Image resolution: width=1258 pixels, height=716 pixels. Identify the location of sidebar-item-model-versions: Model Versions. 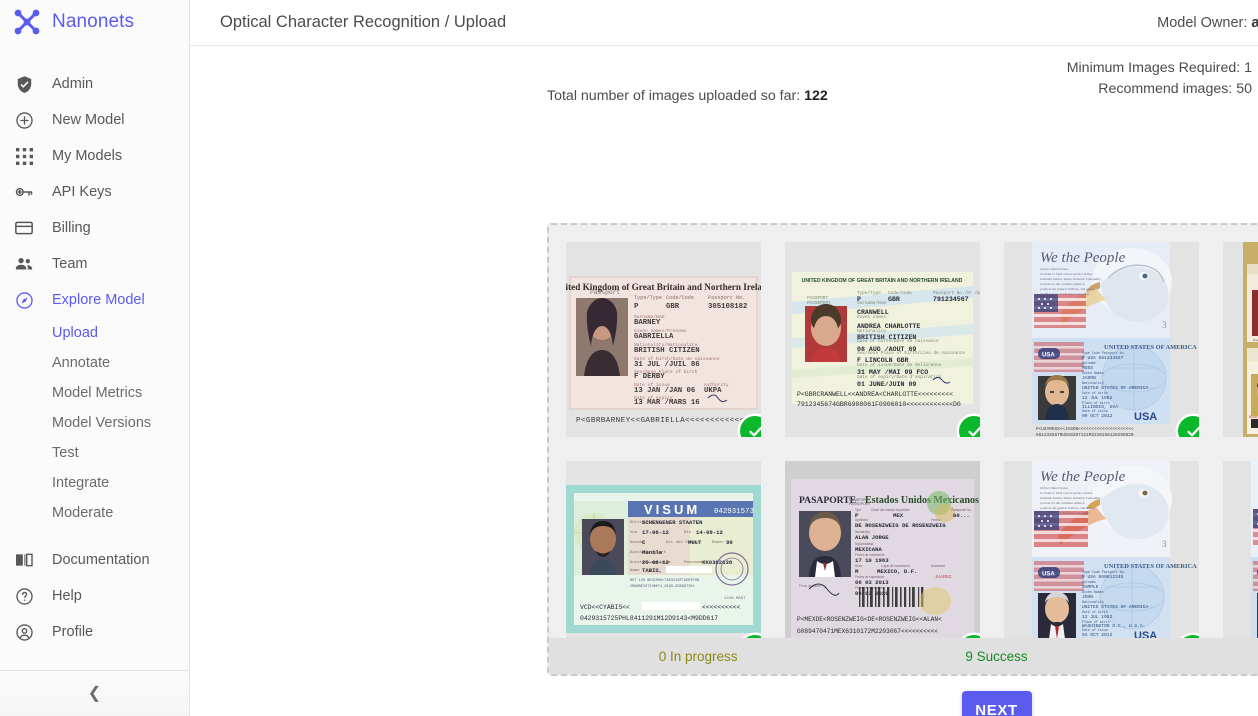
(94, 423).